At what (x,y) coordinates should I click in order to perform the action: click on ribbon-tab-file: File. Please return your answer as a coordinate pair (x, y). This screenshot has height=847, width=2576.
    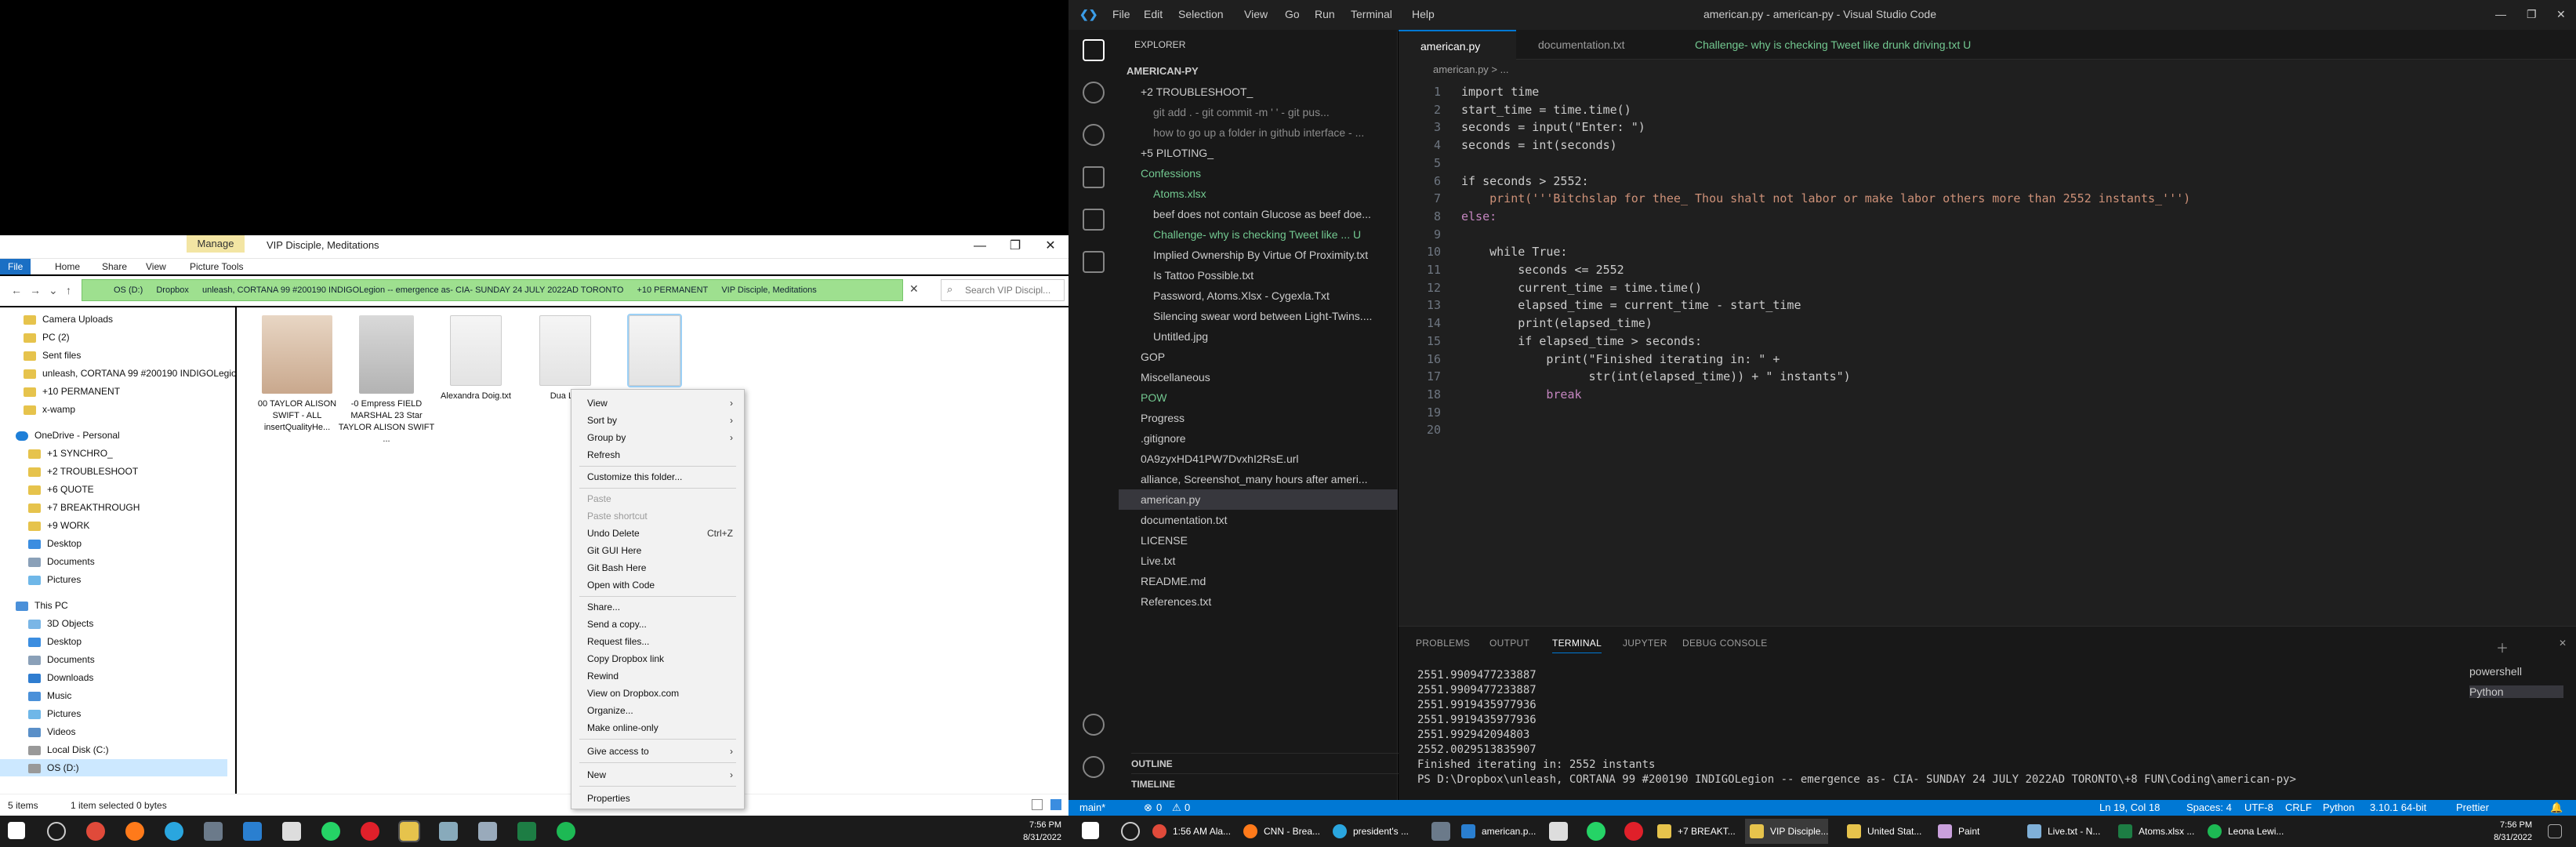
    Looking at the image, I should click on (15, 266).